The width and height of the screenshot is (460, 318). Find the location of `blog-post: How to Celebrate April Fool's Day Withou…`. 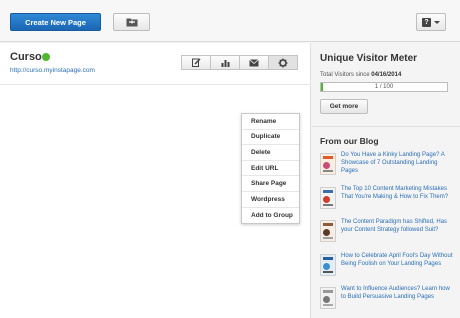

blog-post: How to Celebrate April Fool's Day Withou… is located at coordinates (388, 268).